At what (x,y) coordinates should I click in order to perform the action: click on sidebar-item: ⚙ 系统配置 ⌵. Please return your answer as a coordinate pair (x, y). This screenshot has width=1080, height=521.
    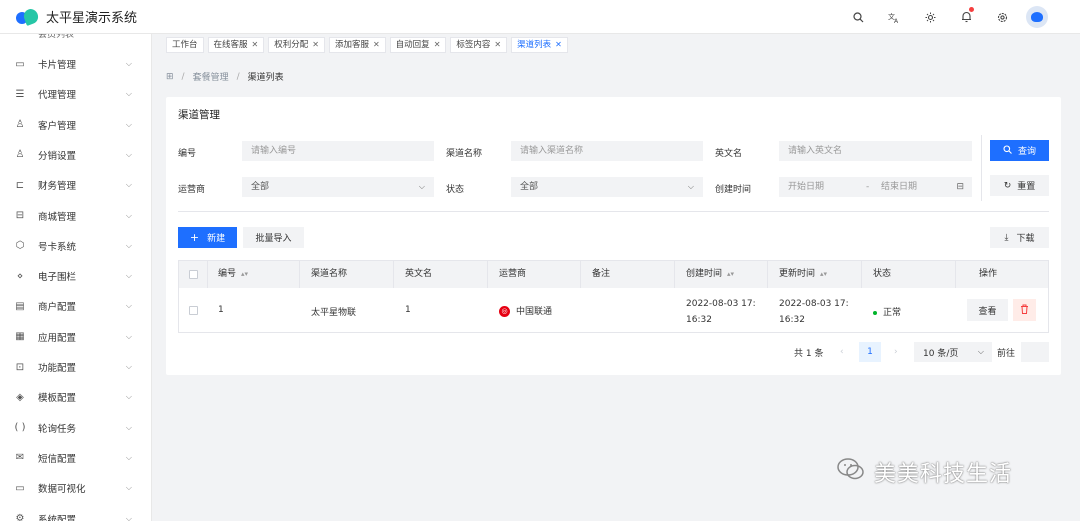
    Looking at the image, I should click on (75, 512).